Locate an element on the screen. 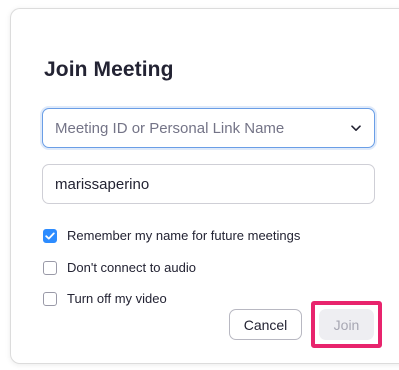 This screenshot has height=370, width=399. video-off-label: Turn off my video is located at coordinates (117, 298).